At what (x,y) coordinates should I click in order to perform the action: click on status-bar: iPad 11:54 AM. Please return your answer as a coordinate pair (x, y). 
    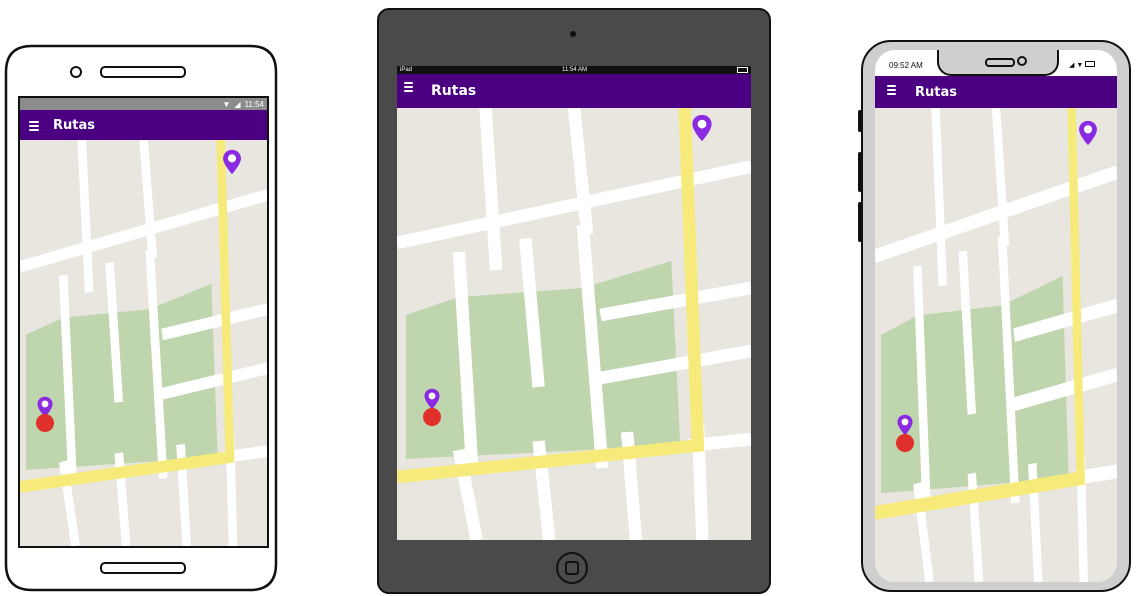
    Looking at the image, I should click on (574, 70).